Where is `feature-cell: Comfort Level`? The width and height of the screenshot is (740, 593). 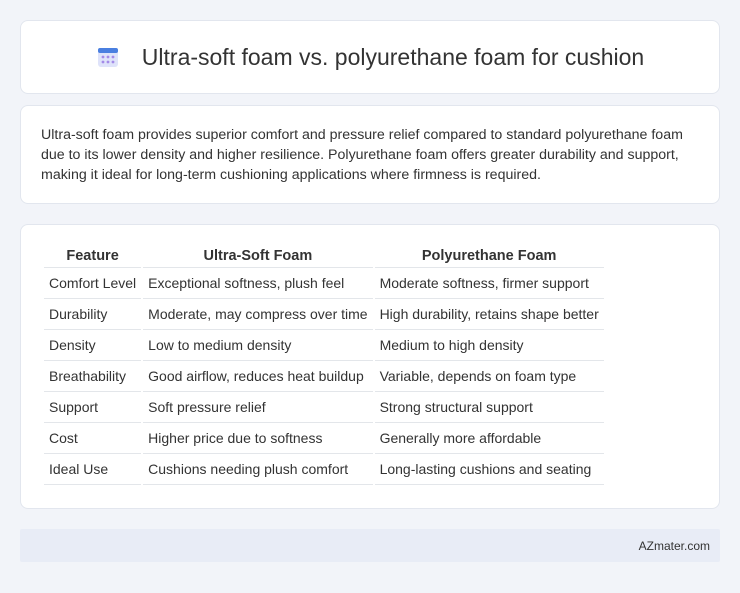 feature-cell: Comfort Level is located at coordinates (93, 283).